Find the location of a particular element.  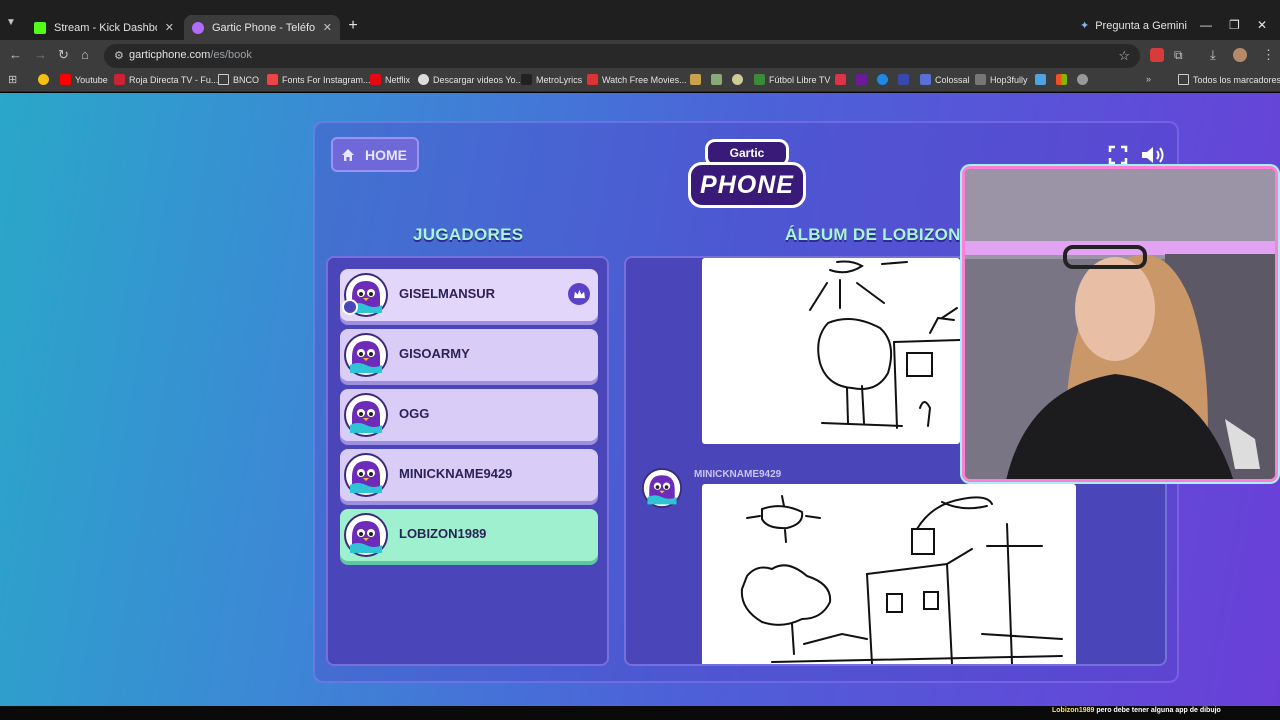

player-card-ogg: OGG is located at coordinates (469, 415).